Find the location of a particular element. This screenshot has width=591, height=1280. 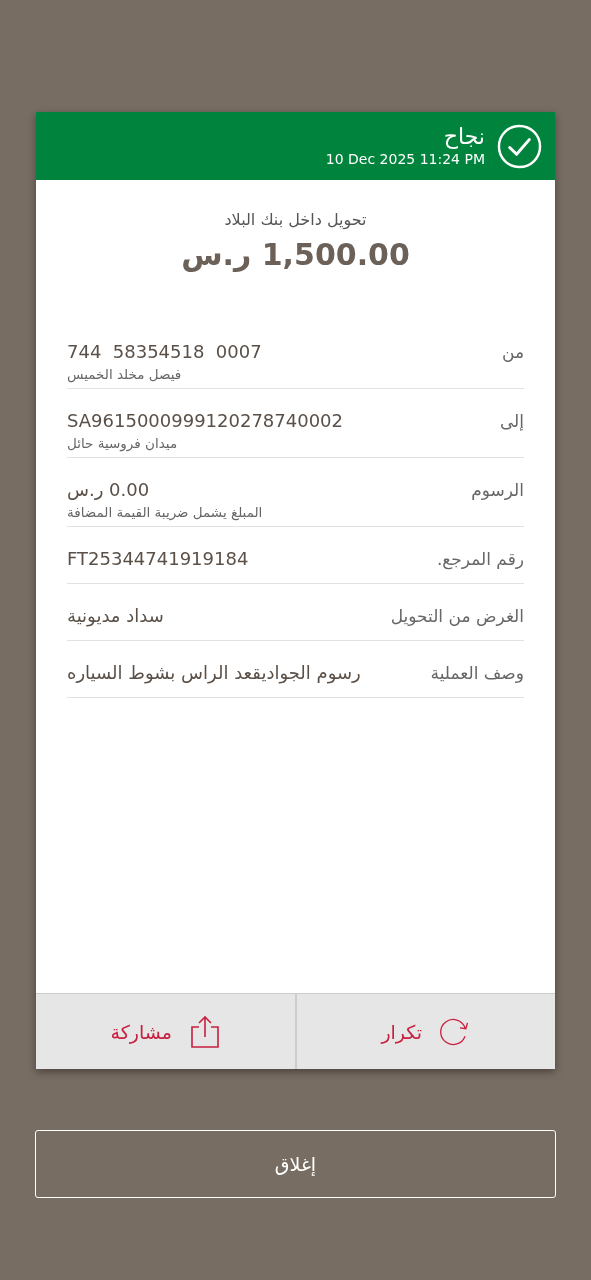

detail-value: 0.00 ر.س is located at coordinates (108, 490).